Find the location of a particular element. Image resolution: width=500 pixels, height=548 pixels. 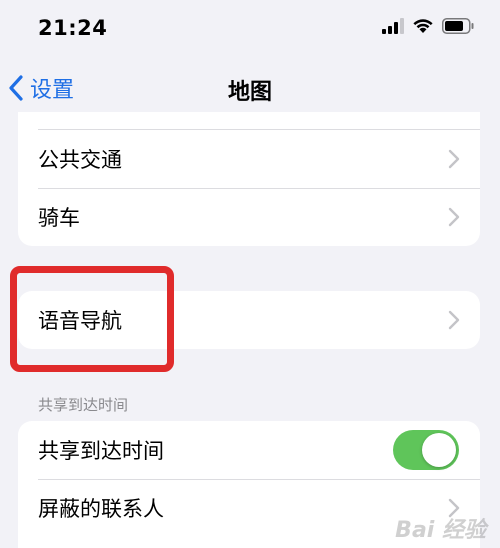

list-item-transit: 公共交通 is located at coordinates (249, 159).